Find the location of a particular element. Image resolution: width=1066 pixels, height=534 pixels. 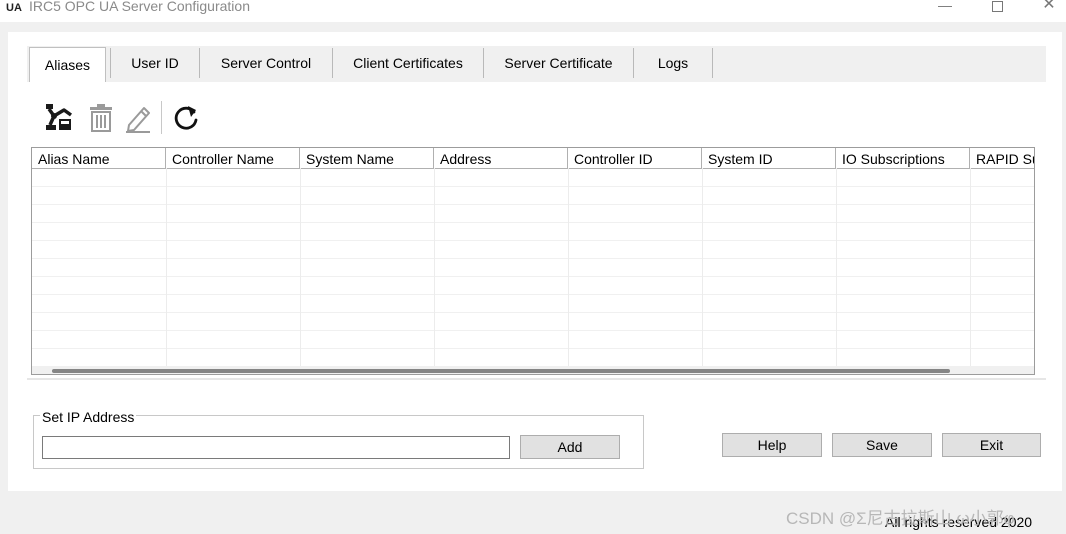

tab-logs: Logs is located at coordinates (673, 63).